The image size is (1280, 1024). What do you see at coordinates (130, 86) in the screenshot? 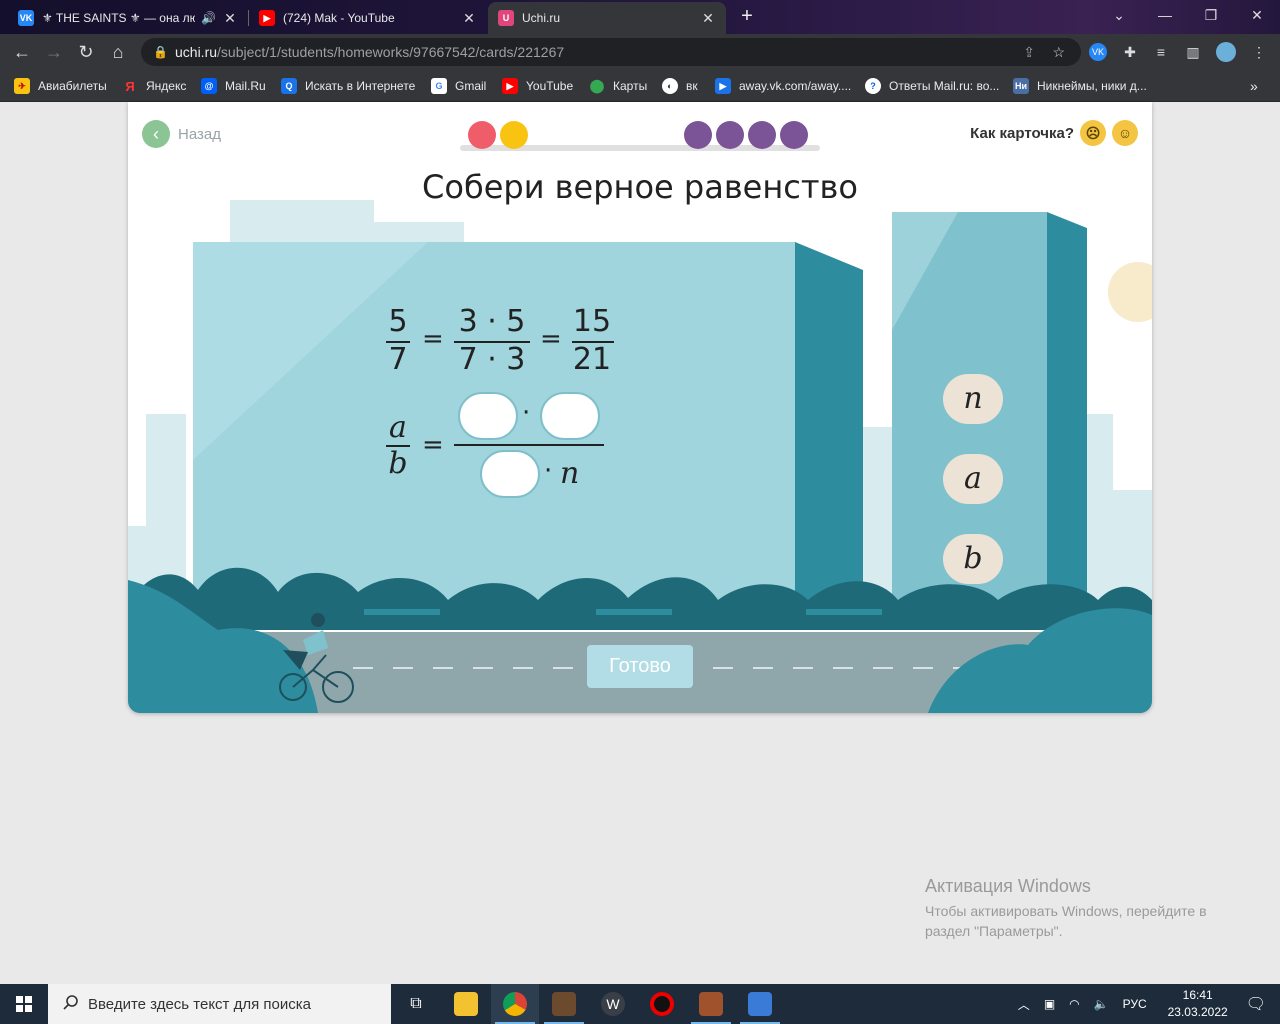
I see `yandex-icon: Я` at bounding box center [130, 86].